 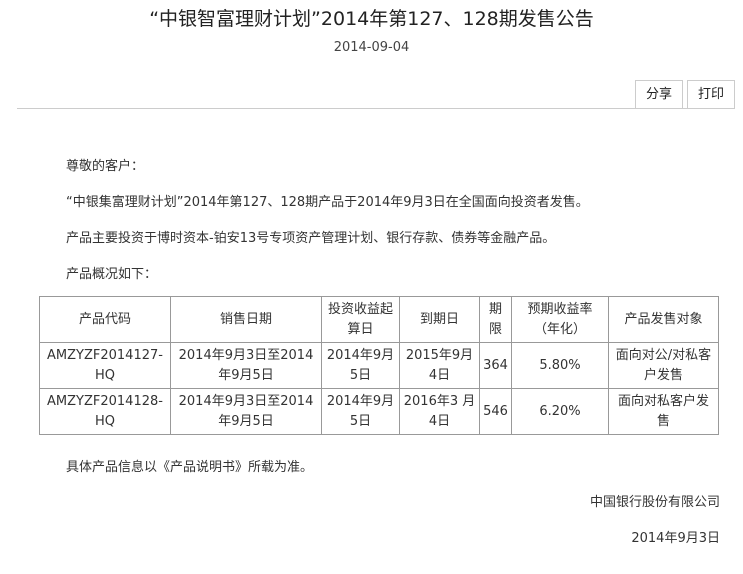 What do you see at coordinates (560, 411) in the screenshot?
I see `cell-expected-yield: 6.20%` at bounding box center [560, 411].